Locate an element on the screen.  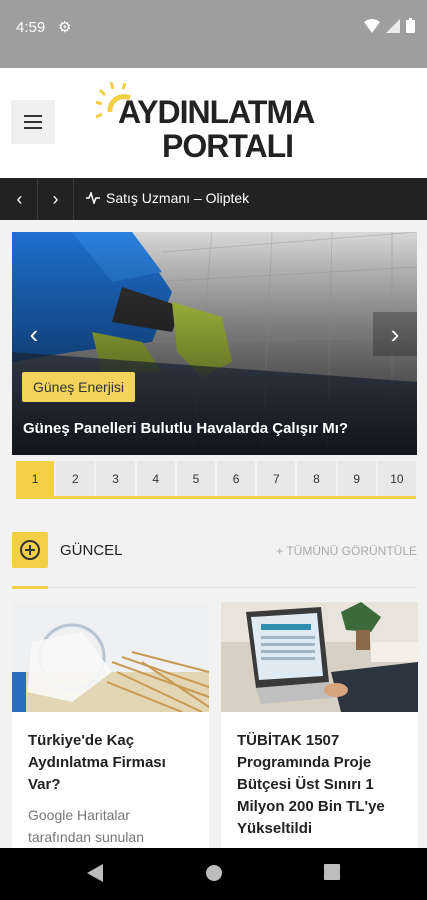
section-title: GÜNCEL is located at coordinates (91, 550).